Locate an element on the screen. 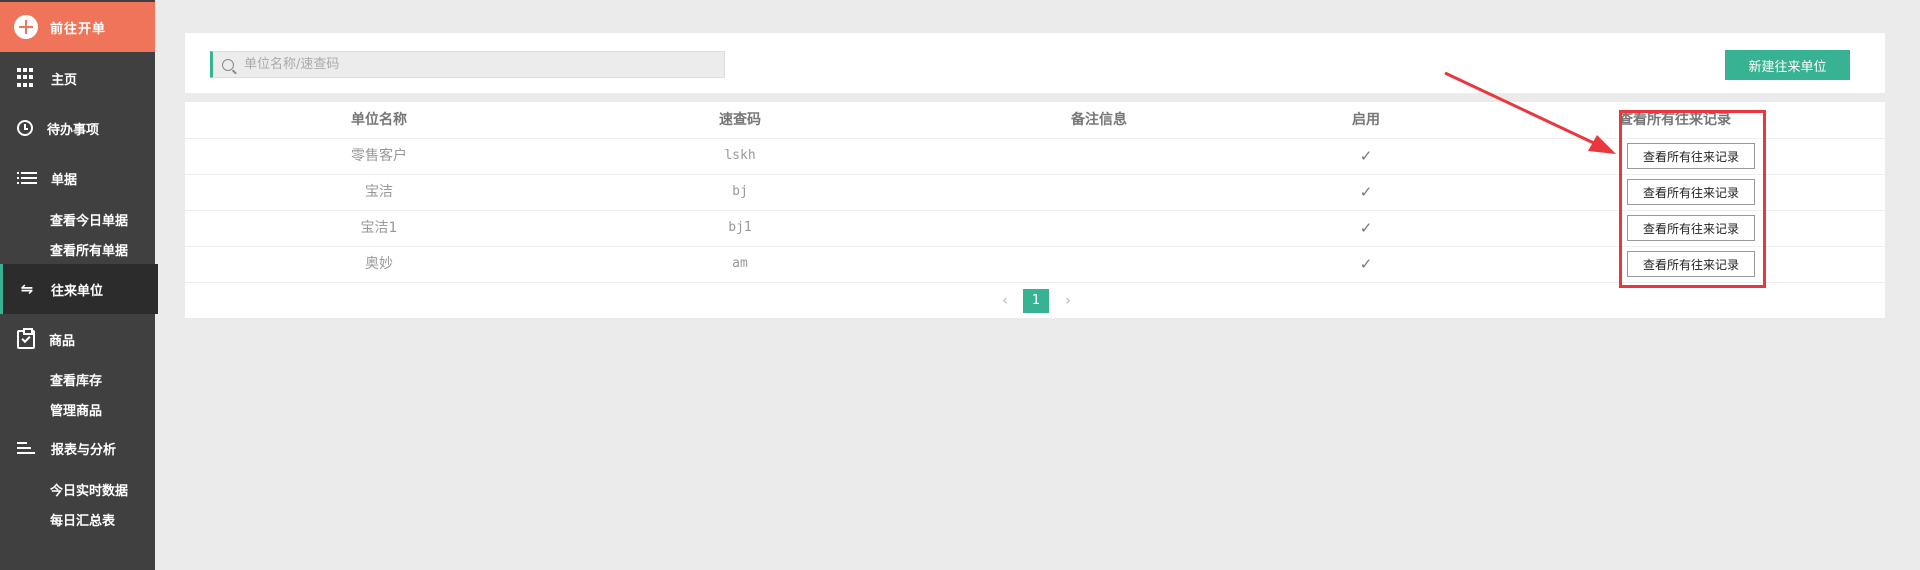 The width and height of the screenshot is (1920, 570). sidebar-item-reports: 报表与分析 is located at coordinates (77, 448).